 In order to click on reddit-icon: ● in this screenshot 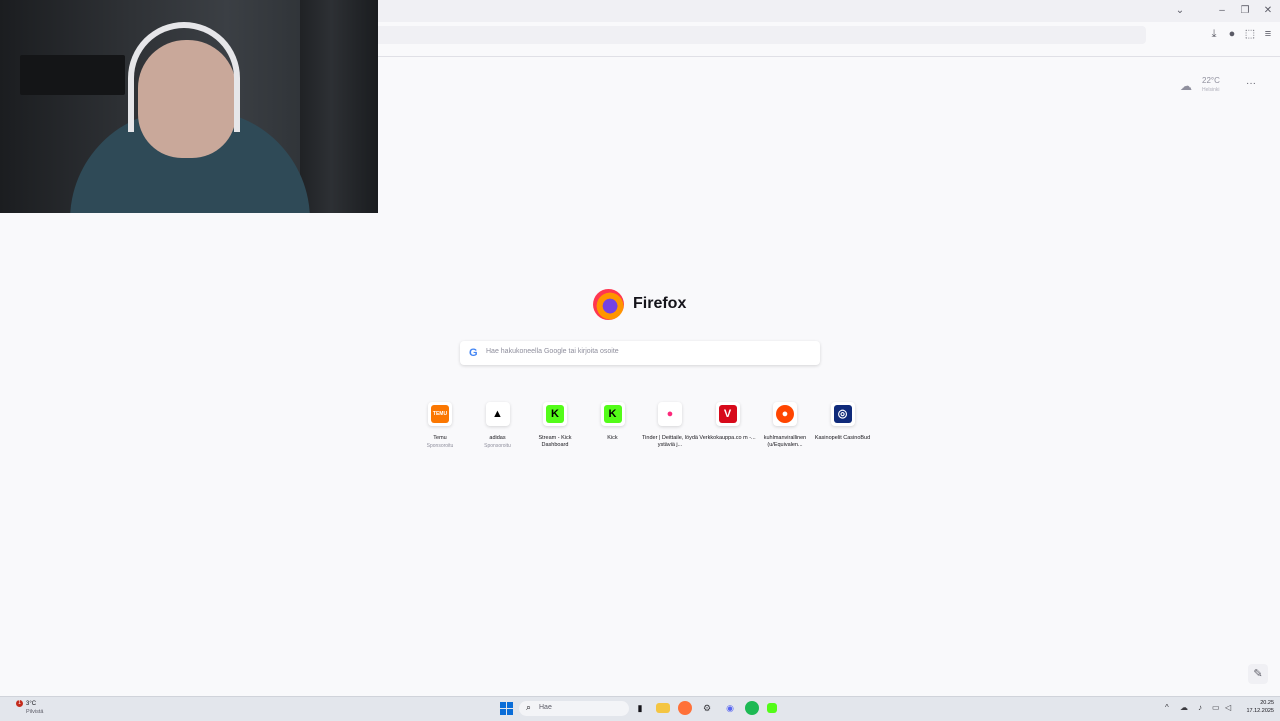, I will do `click(785, 414)`.